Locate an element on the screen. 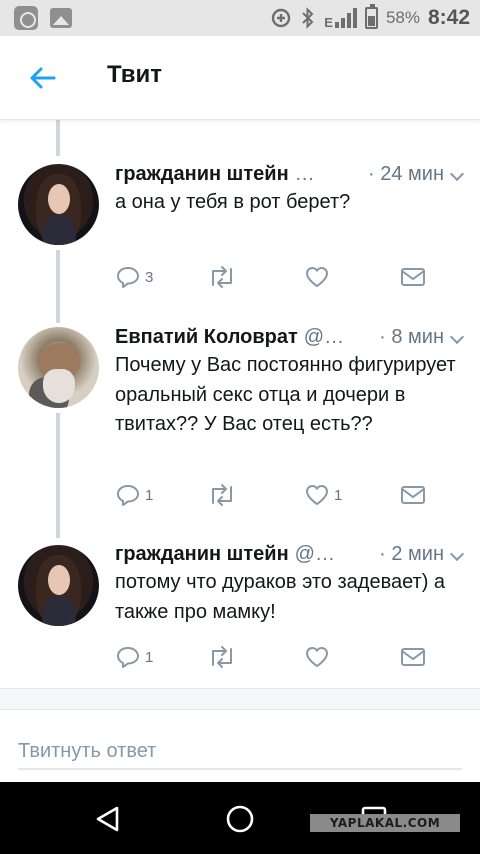 The image size is (480, 854). data-saver-icon is located at coordinates (281, 18).